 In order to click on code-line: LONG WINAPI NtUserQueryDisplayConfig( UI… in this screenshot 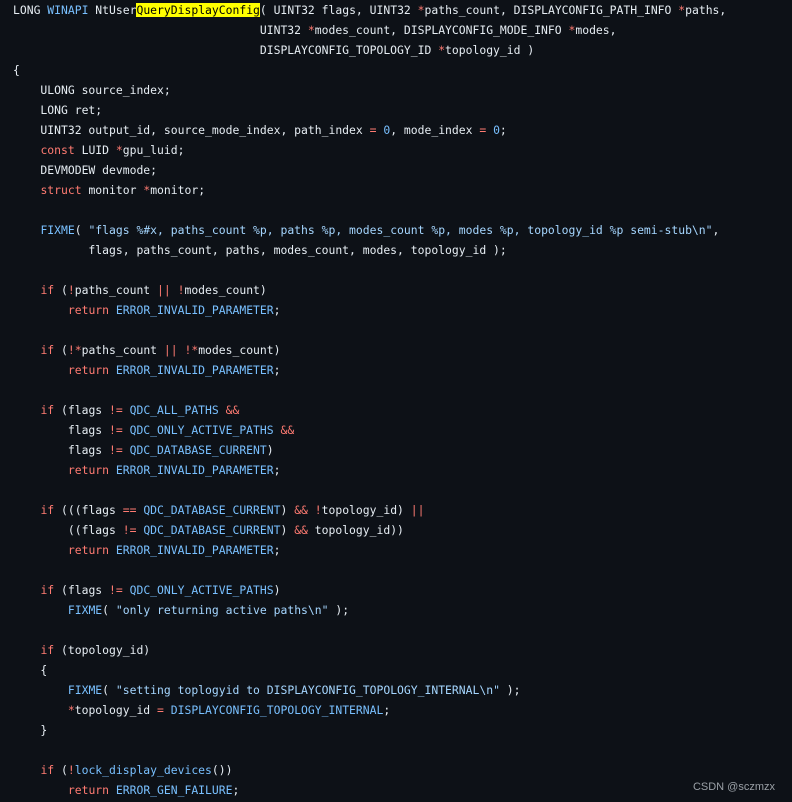, I will do `click(402, 10)`.